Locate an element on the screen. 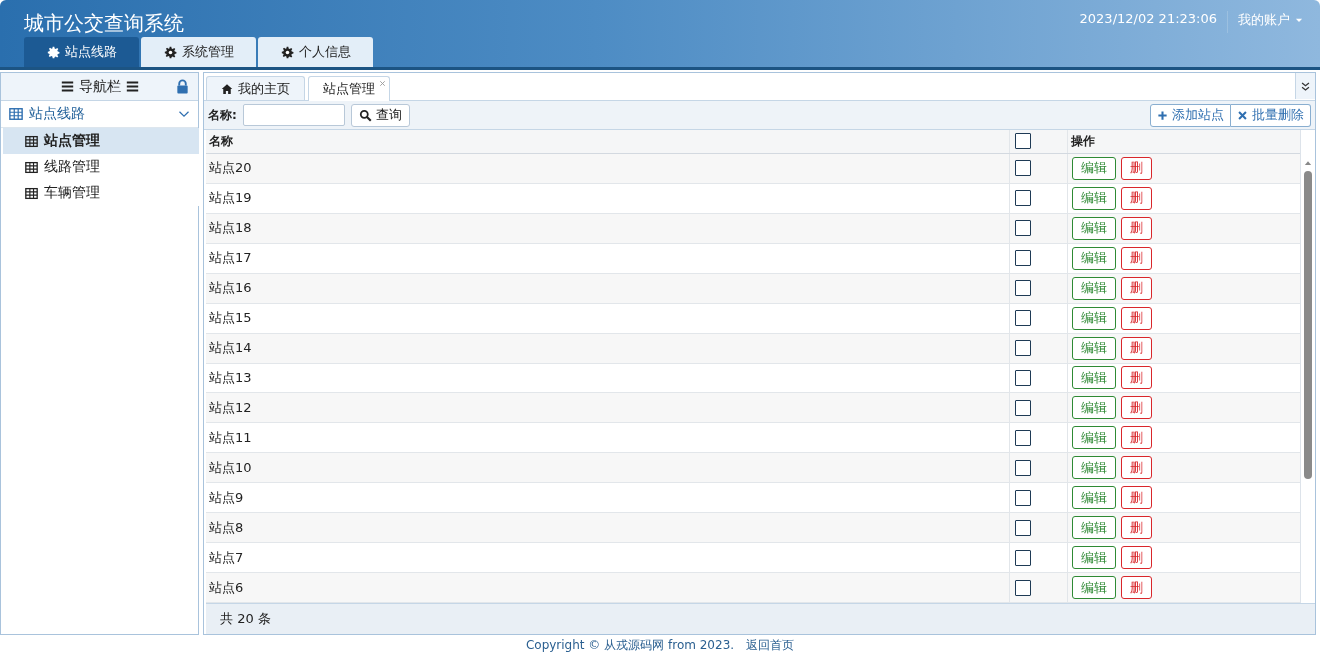 Image resolution: width=1320 pixels, height=657 pixels. search-label: 名称: is located at coordinates (222, 115).